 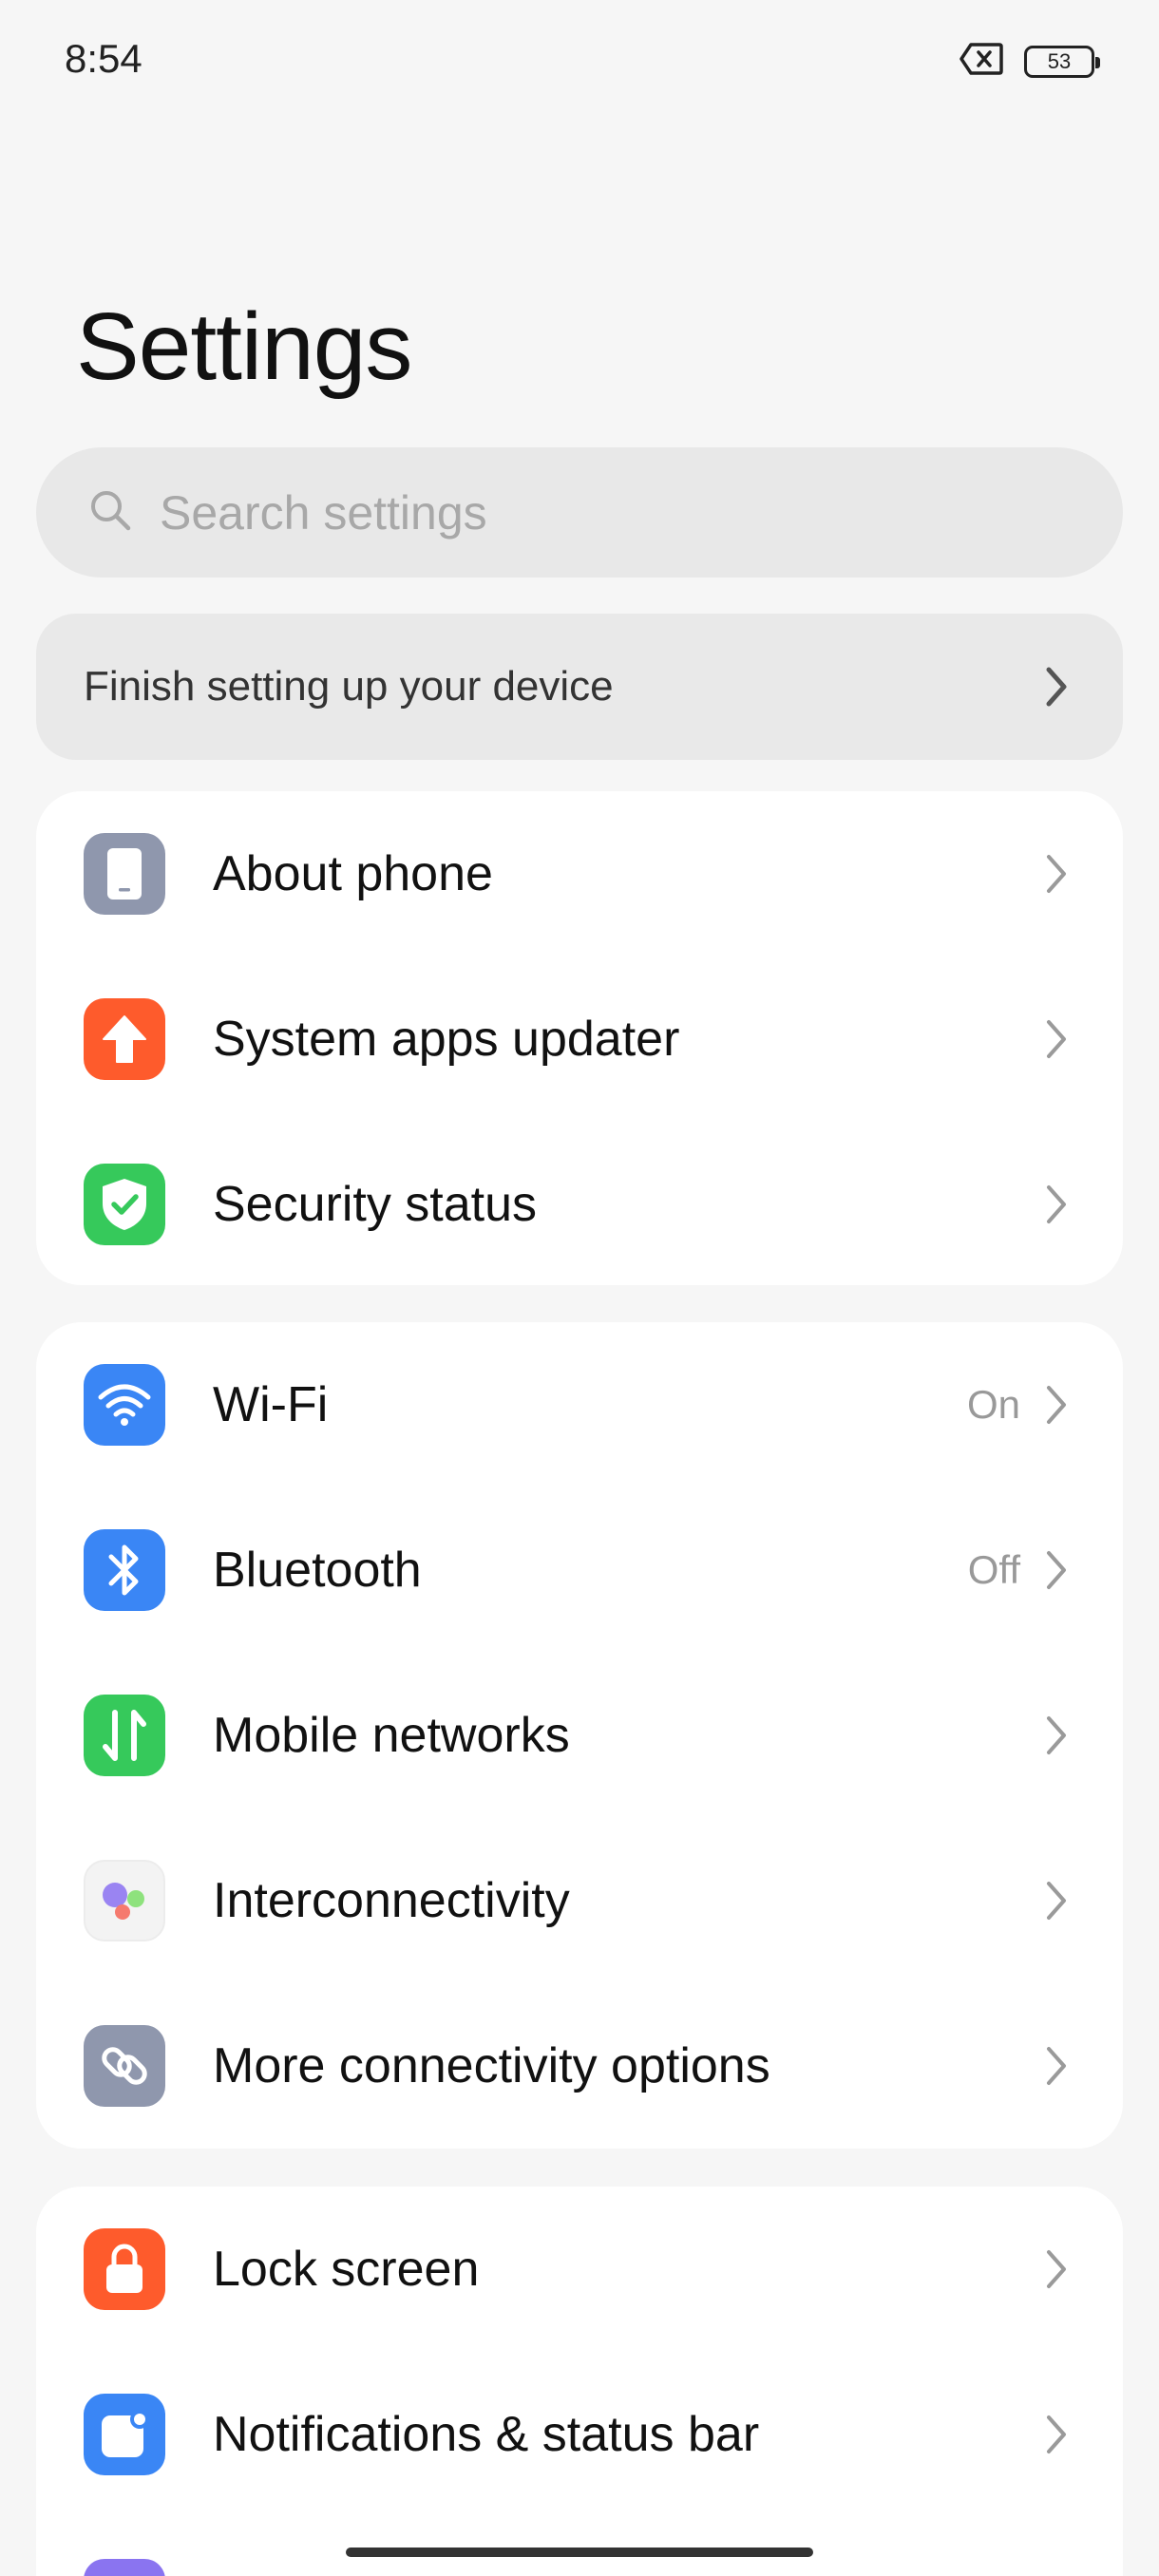 I want to click on bluetooth-status-value: Off, so click(x=993, y=1569).